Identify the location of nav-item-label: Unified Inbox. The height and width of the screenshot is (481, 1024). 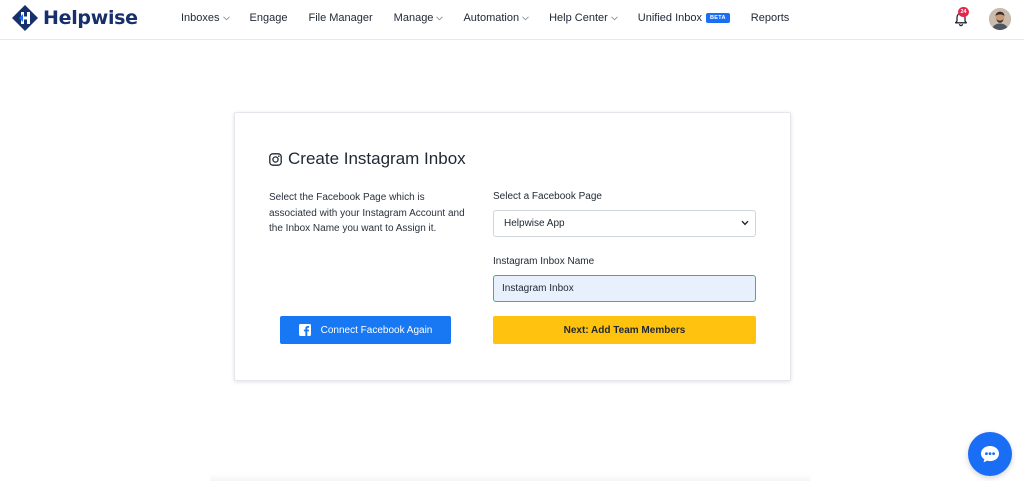
(670, 18).